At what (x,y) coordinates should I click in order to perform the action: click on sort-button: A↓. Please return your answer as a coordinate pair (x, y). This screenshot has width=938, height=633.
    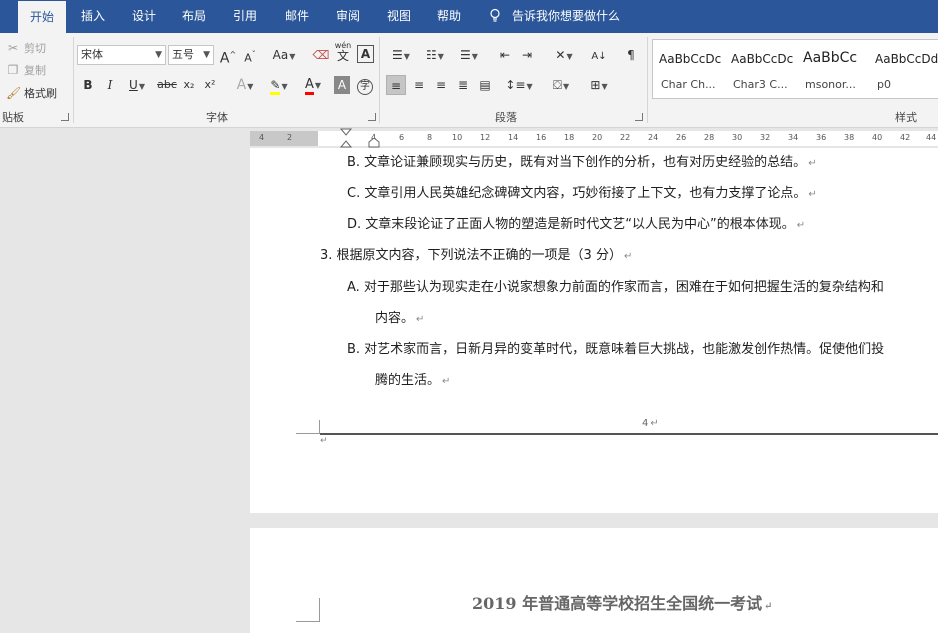
    Looking at the image, I should click on (599, 55).